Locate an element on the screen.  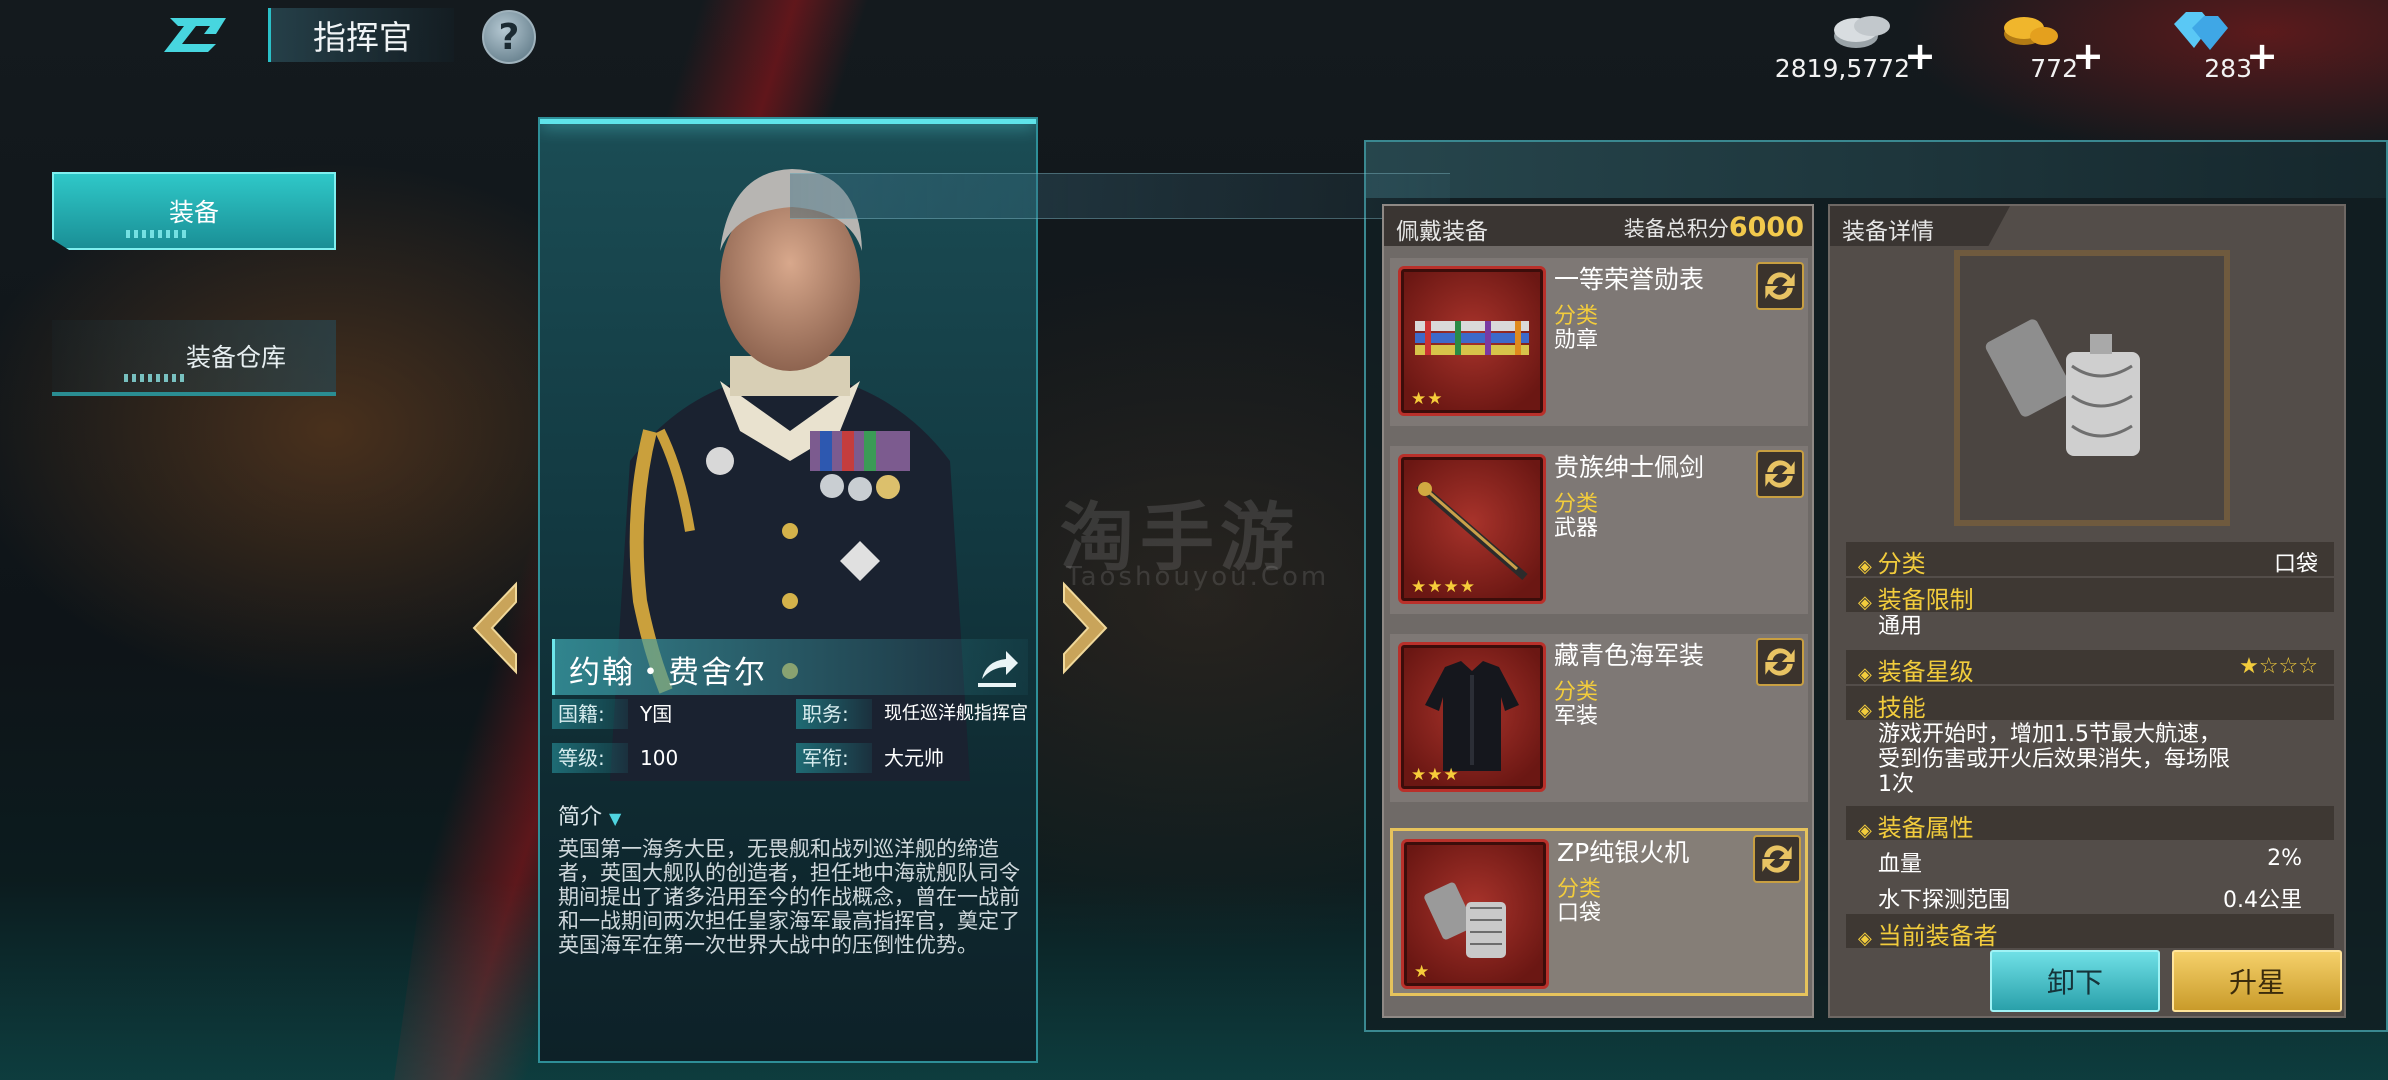
detail-skill-line-3: 1次 is located at coordinates (1896, 784).